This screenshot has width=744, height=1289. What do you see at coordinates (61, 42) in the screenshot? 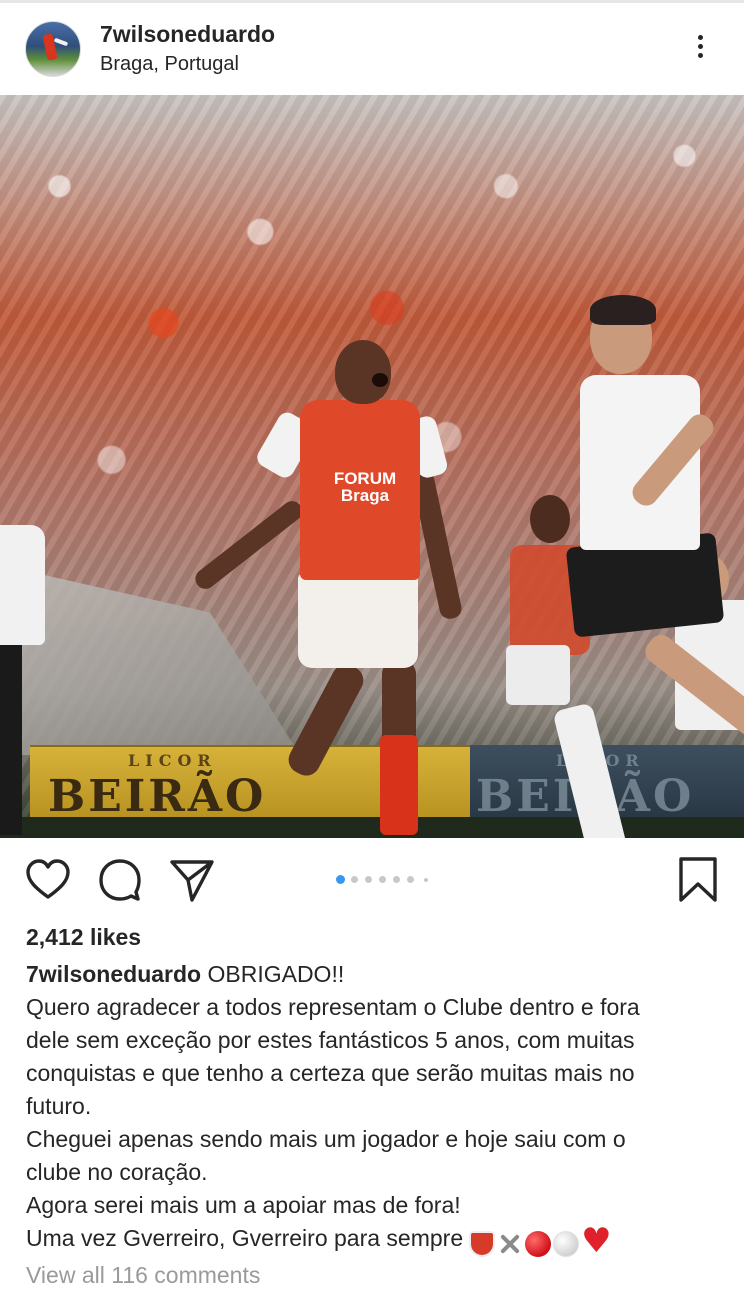
I see `avatar-figure-detail` at bounding box center [61, 42].